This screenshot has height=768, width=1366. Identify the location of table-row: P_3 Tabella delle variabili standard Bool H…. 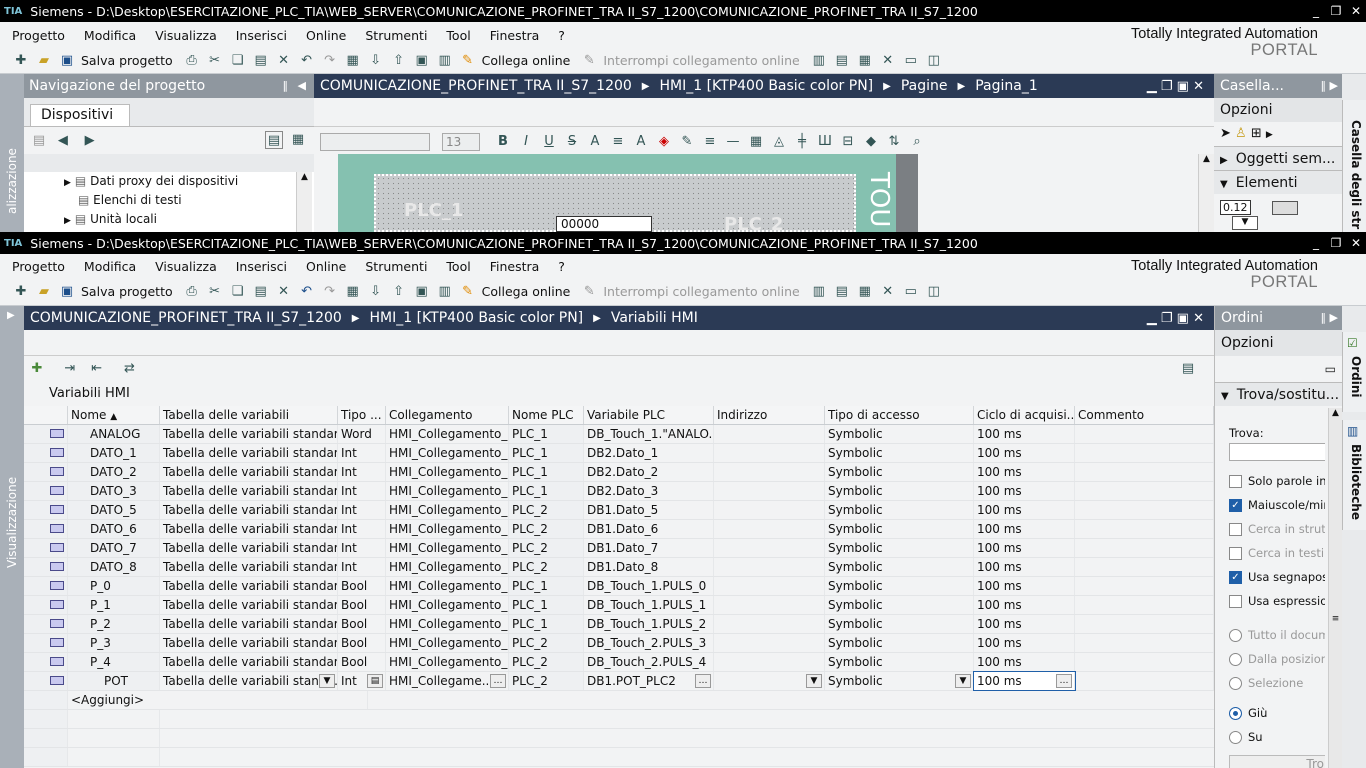
(619, 643).